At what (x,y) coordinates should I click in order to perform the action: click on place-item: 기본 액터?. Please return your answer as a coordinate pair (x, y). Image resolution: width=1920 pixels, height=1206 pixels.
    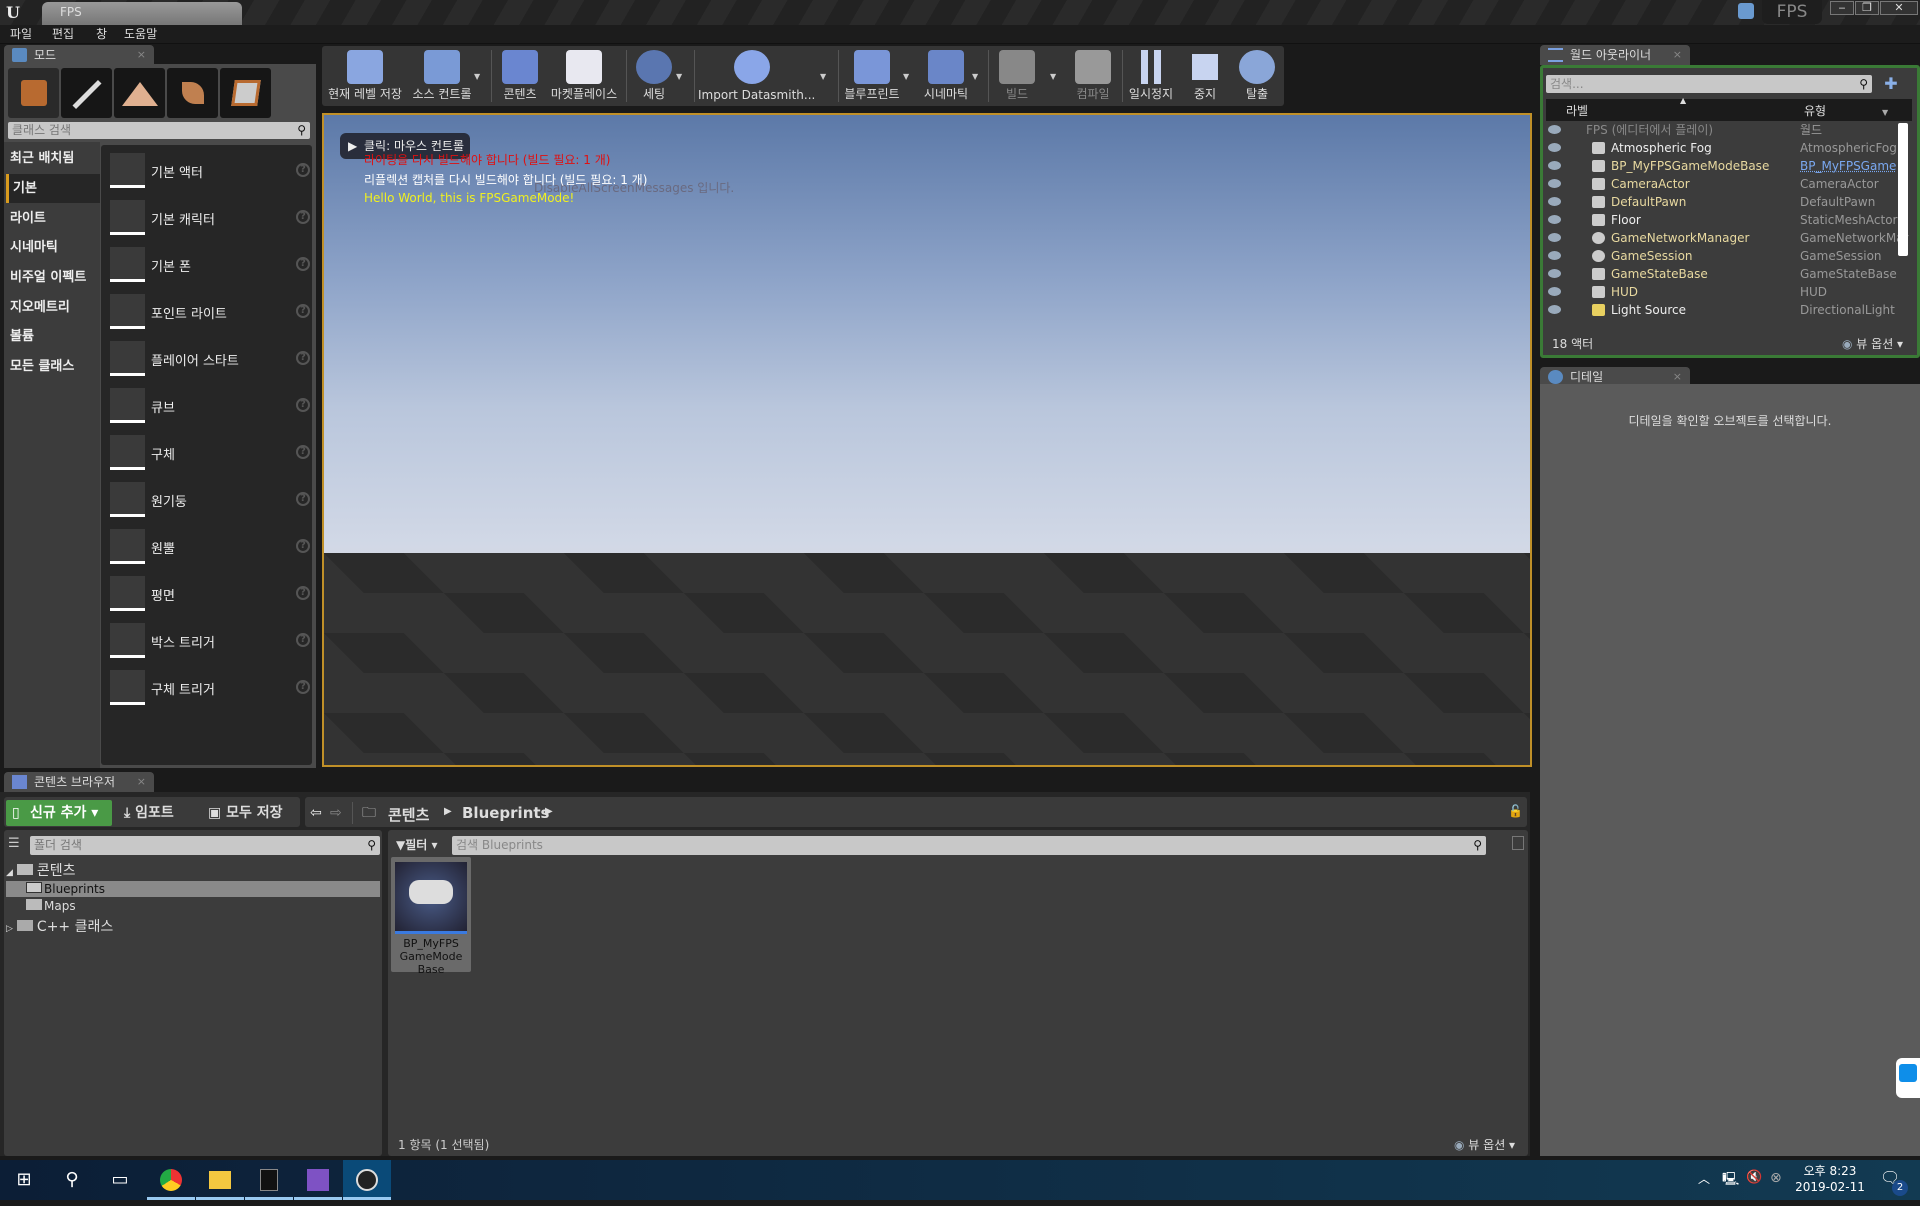
    Looking at the image, I should click on (210, 173).